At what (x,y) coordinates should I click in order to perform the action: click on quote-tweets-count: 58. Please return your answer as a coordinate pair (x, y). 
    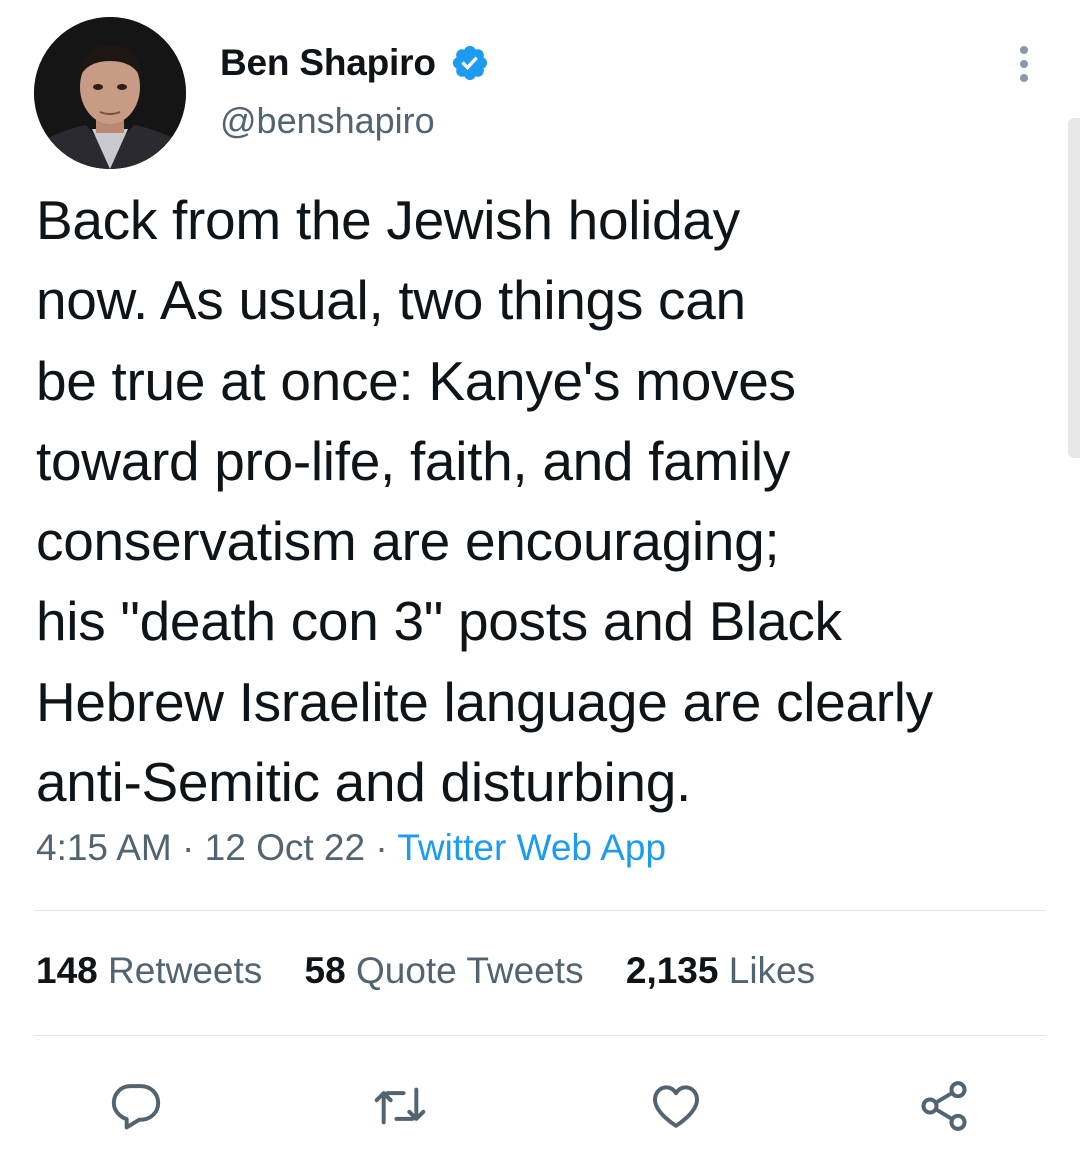
    Looking at the image, I should click on (325, 970).